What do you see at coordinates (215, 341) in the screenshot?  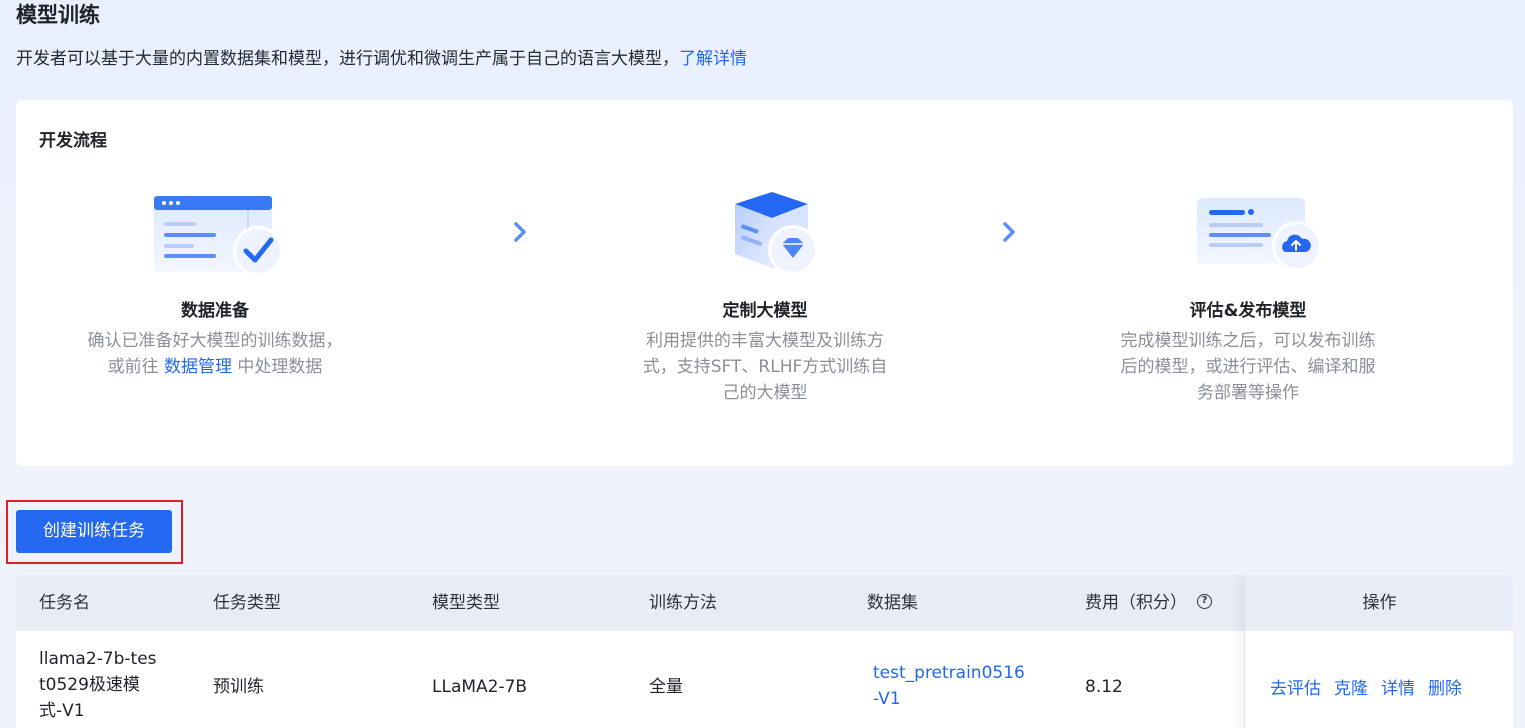 I see `step-desc-line: 确认已准备好大模型的训练数据，` at bounding box center [215, 341].